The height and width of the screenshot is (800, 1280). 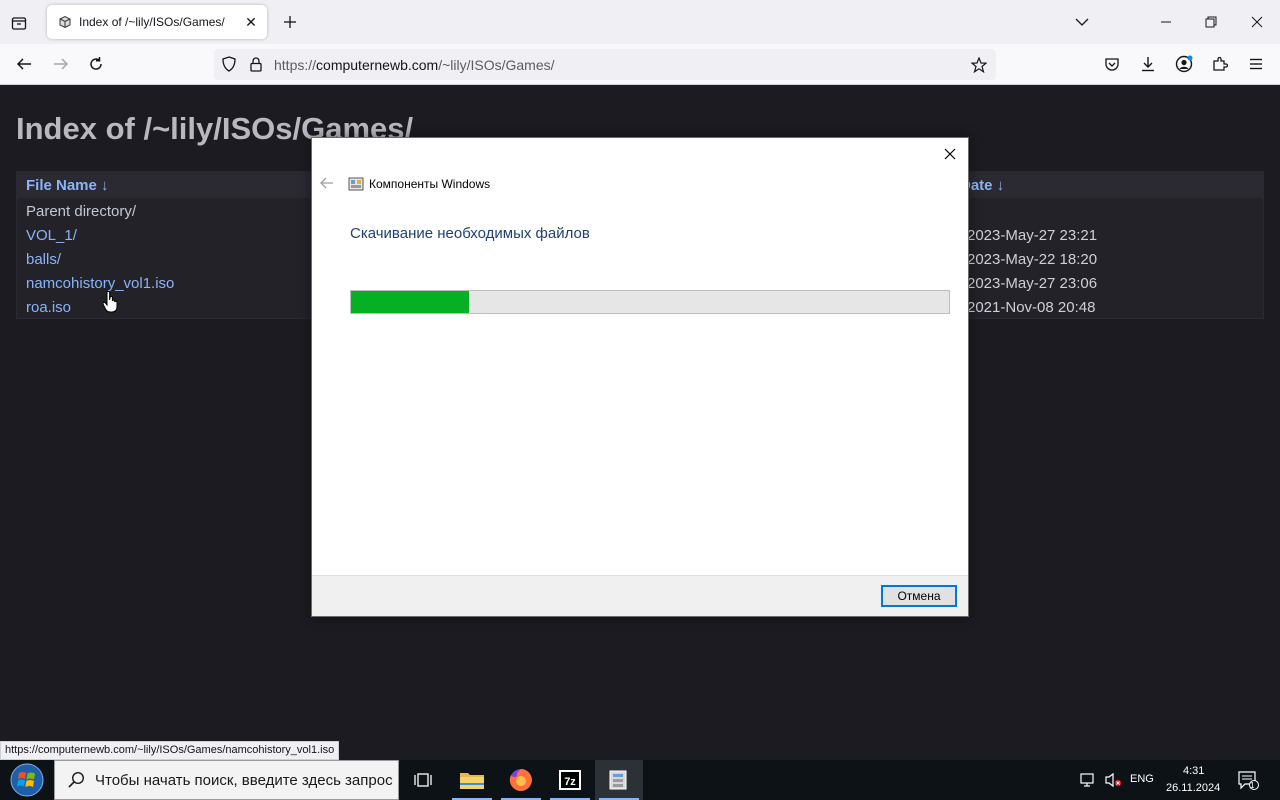 I want to click on task-view-icon, so click(x=423, y=780).